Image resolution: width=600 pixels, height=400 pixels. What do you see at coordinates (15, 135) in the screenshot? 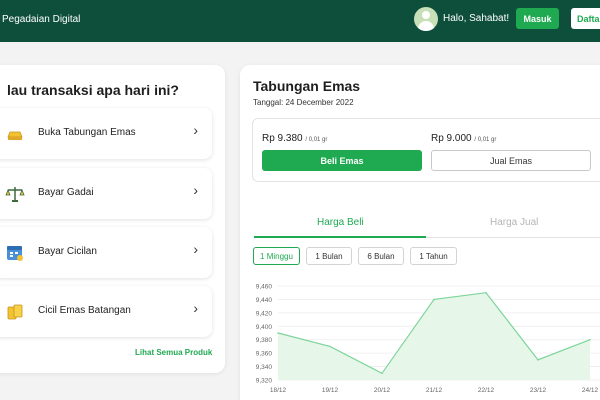
I see `gold-bar-icon` at bounding box center [15, 135].